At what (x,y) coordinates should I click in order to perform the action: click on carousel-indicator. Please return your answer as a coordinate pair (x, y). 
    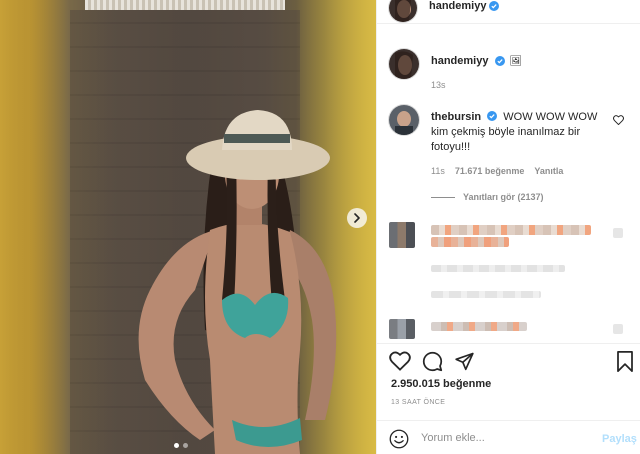
    Looking at the image, I should click on (181, 445).